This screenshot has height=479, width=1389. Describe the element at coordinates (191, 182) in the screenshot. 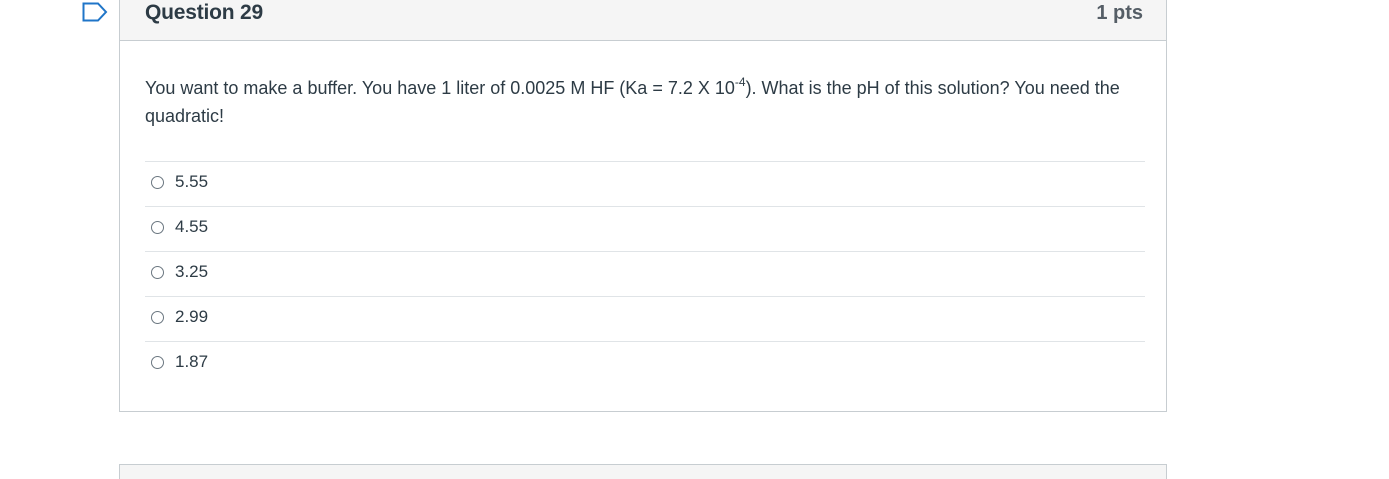

I see `answer-label: 5.55` at that location.